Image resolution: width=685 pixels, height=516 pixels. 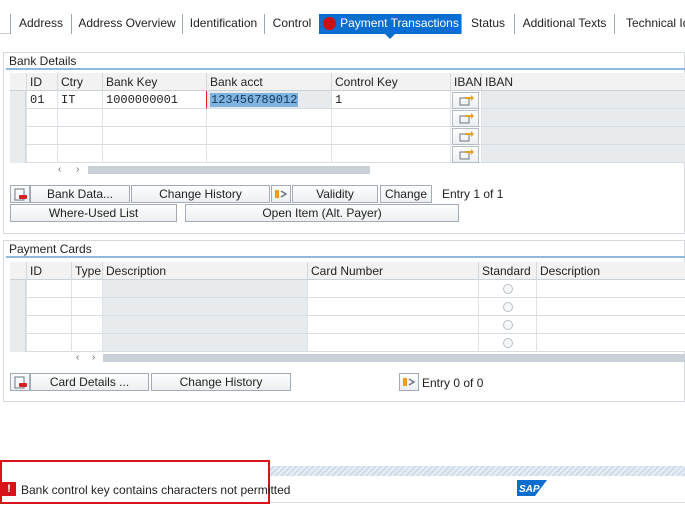 What do you see at coordinates (335, 194) in the screenshot?
I see `validity-button: Validity` at bounding box center [335, 194].